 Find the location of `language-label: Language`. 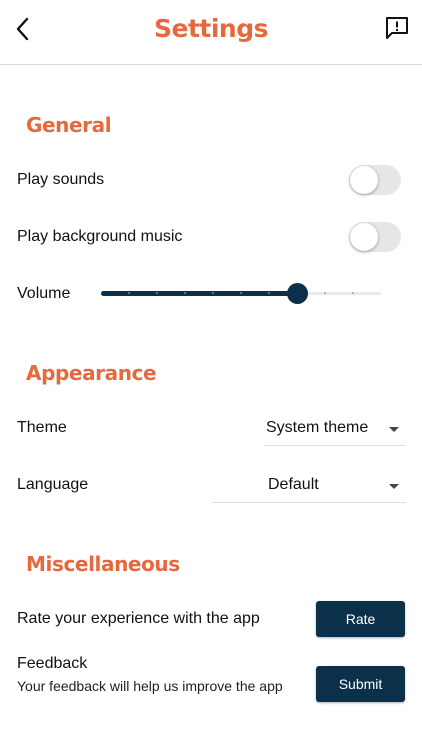

language-label: Language is located at coordinates (53, 484).